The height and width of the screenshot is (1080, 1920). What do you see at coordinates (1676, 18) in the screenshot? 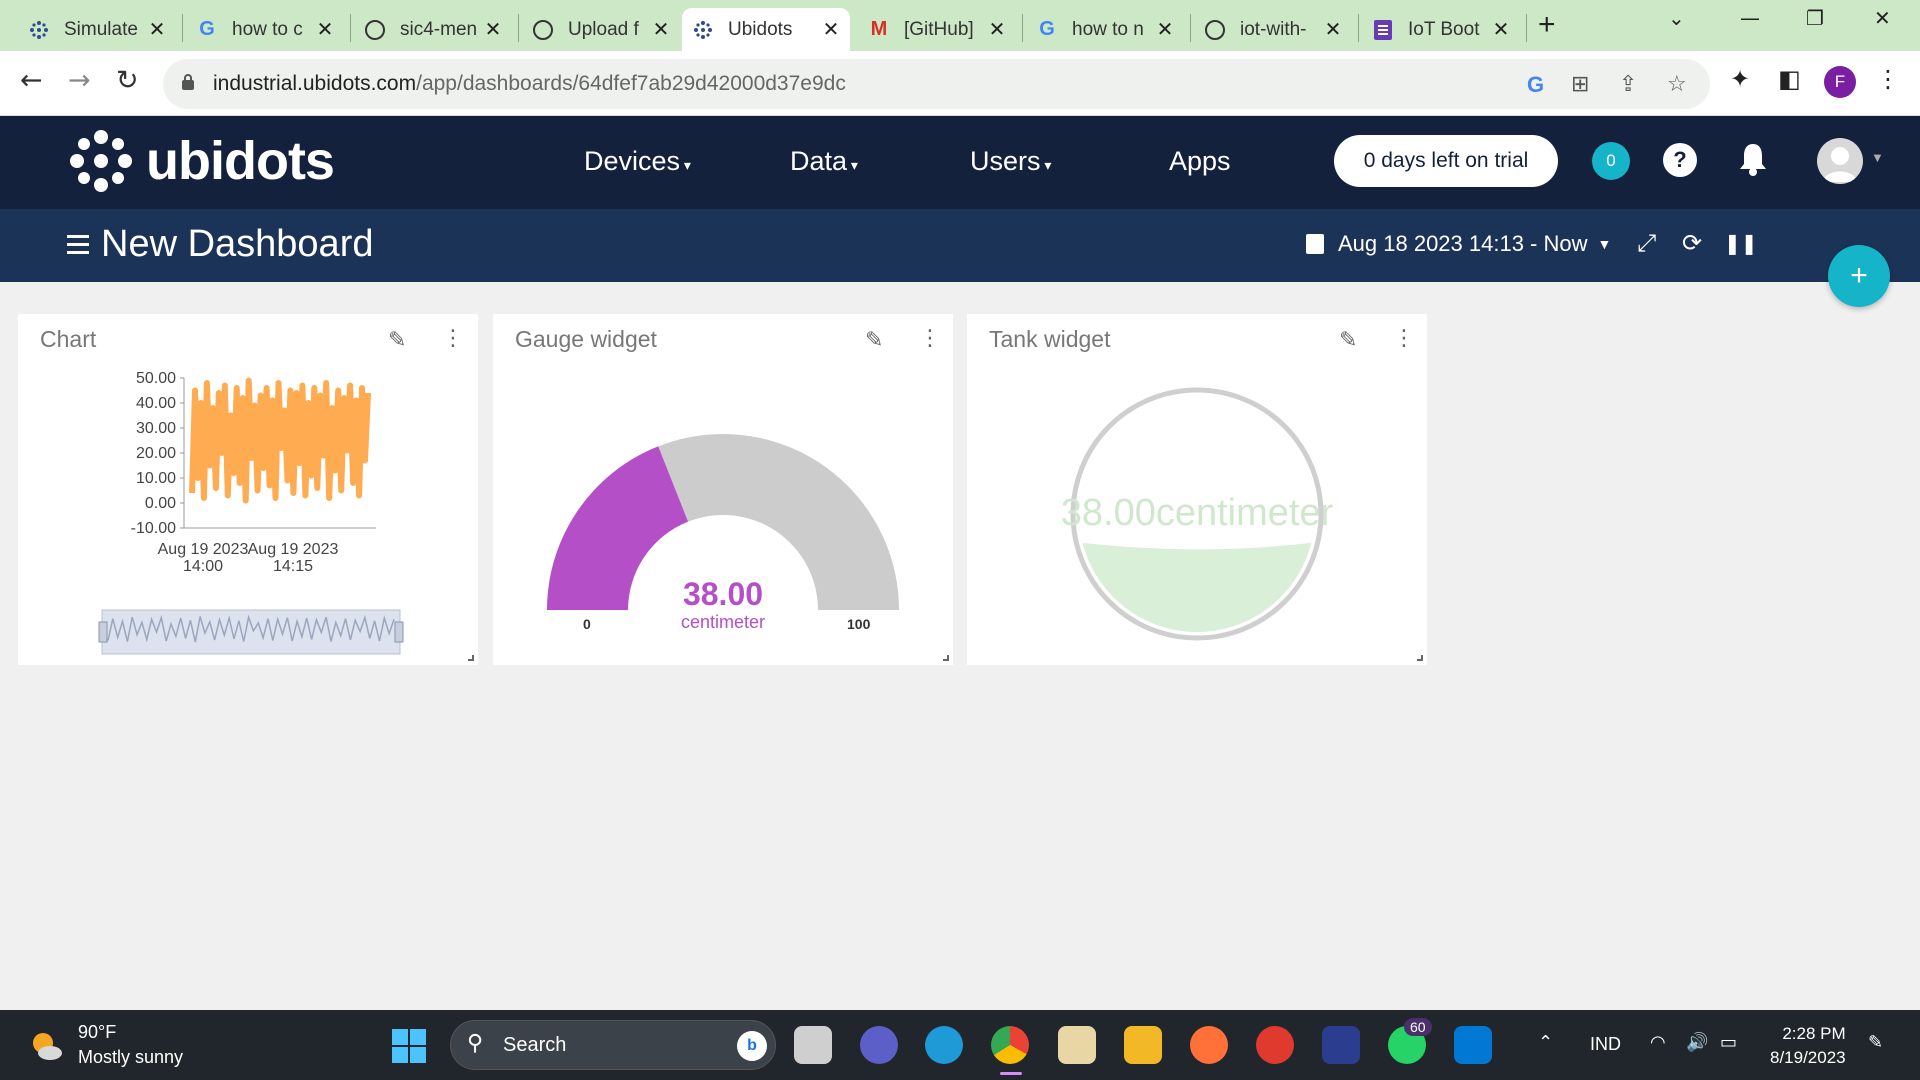
I see `tab-search-icon: ⌄` at bounding box center [1676, 18].